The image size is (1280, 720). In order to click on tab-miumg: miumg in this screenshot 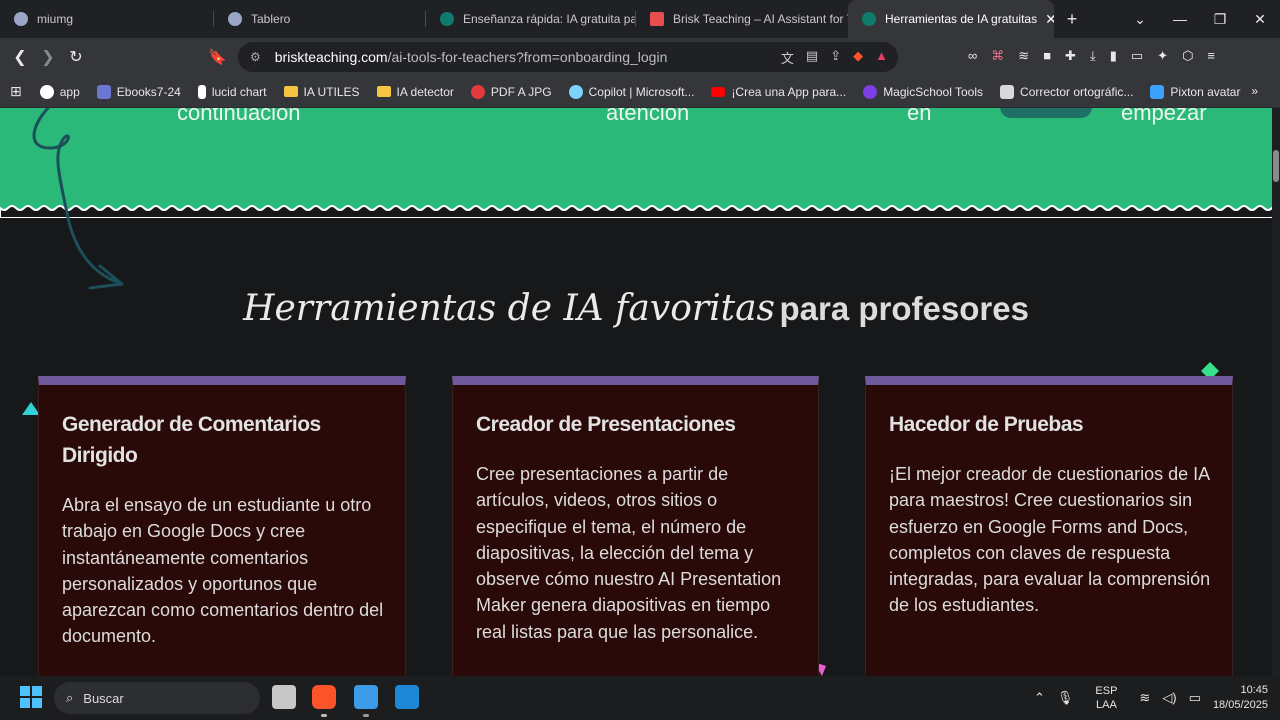, I will do `click(107, 19)`.